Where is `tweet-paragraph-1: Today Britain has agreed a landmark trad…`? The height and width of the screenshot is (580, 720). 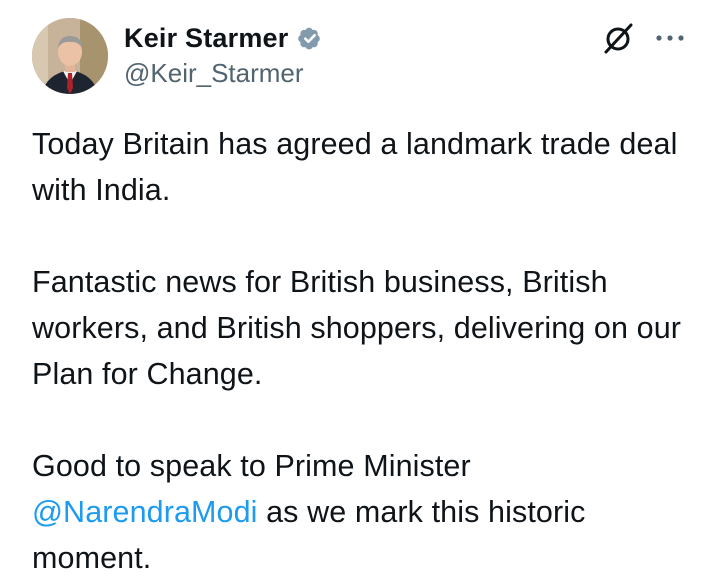 tweet-paragraph-1: Today Britain has agreed a landmark trad… is located at coordinates (355, 167).